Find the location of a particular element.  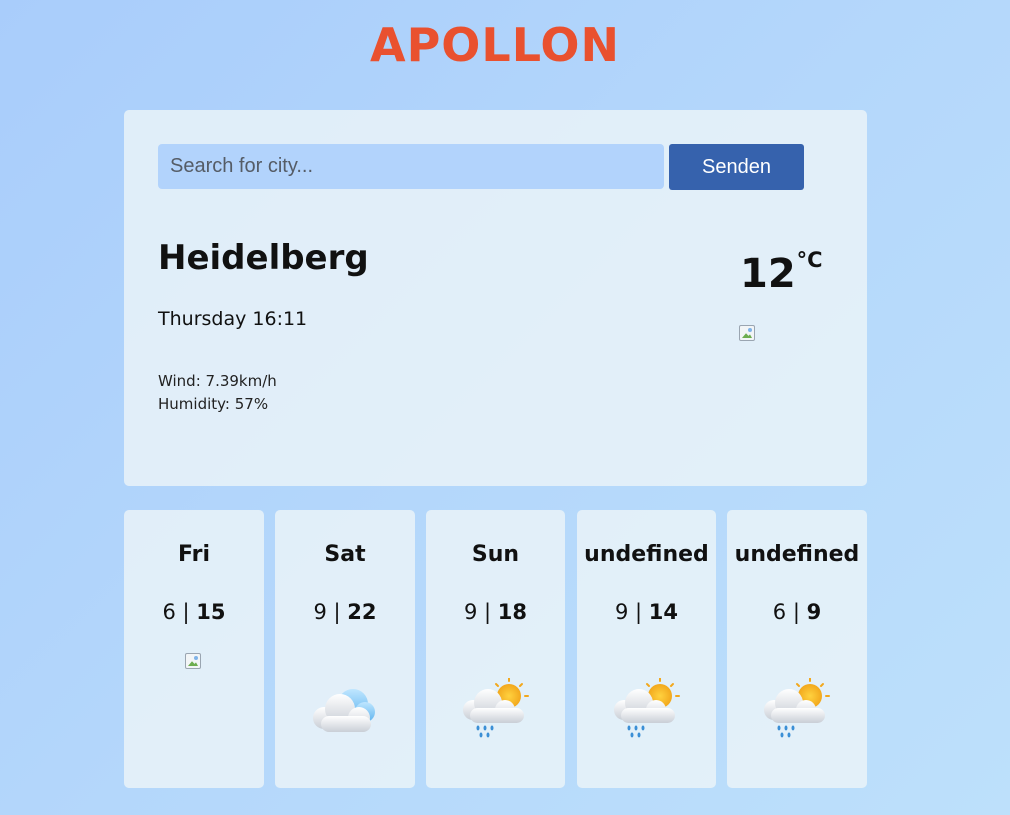

forecast-max: 14 is located at coordinates (663, 612).